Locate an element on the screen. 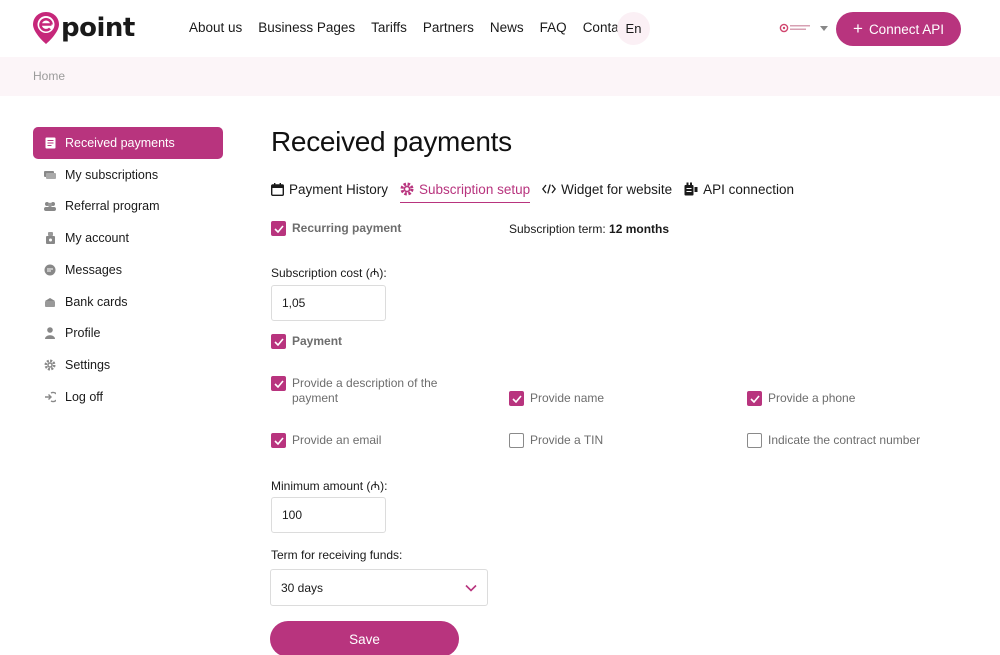  tab-widget-for-website: Widget for website is located at coordinates (607, 189).